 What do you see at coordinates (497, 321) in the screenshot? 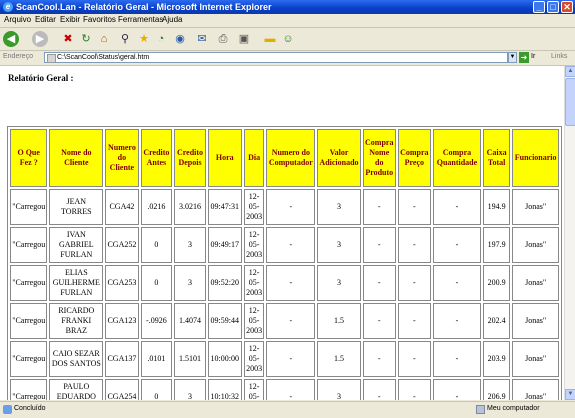
I see `table-cell: 202.4` at bounding box center [497, 321].